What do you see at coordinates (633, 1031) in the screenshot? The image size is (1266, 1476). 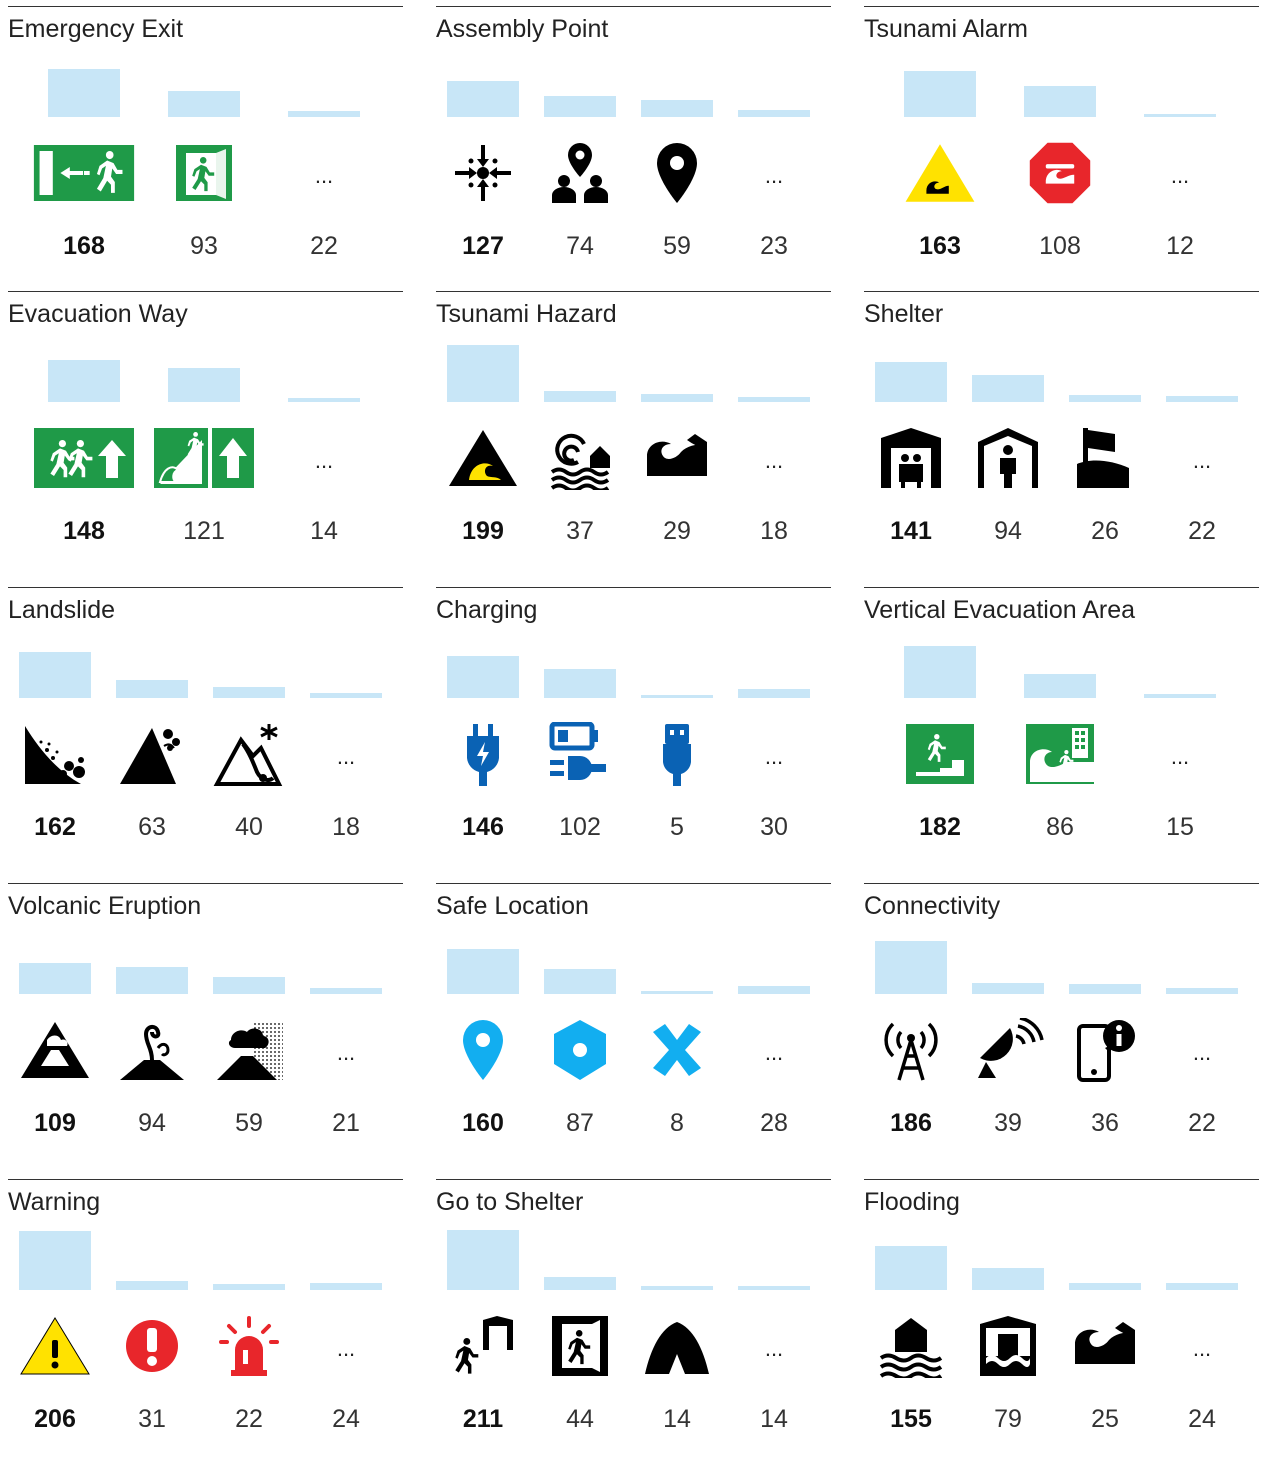 I see `chart-panel: Safe Location 160 87 8... 28` at bounding box center [633, 1031].